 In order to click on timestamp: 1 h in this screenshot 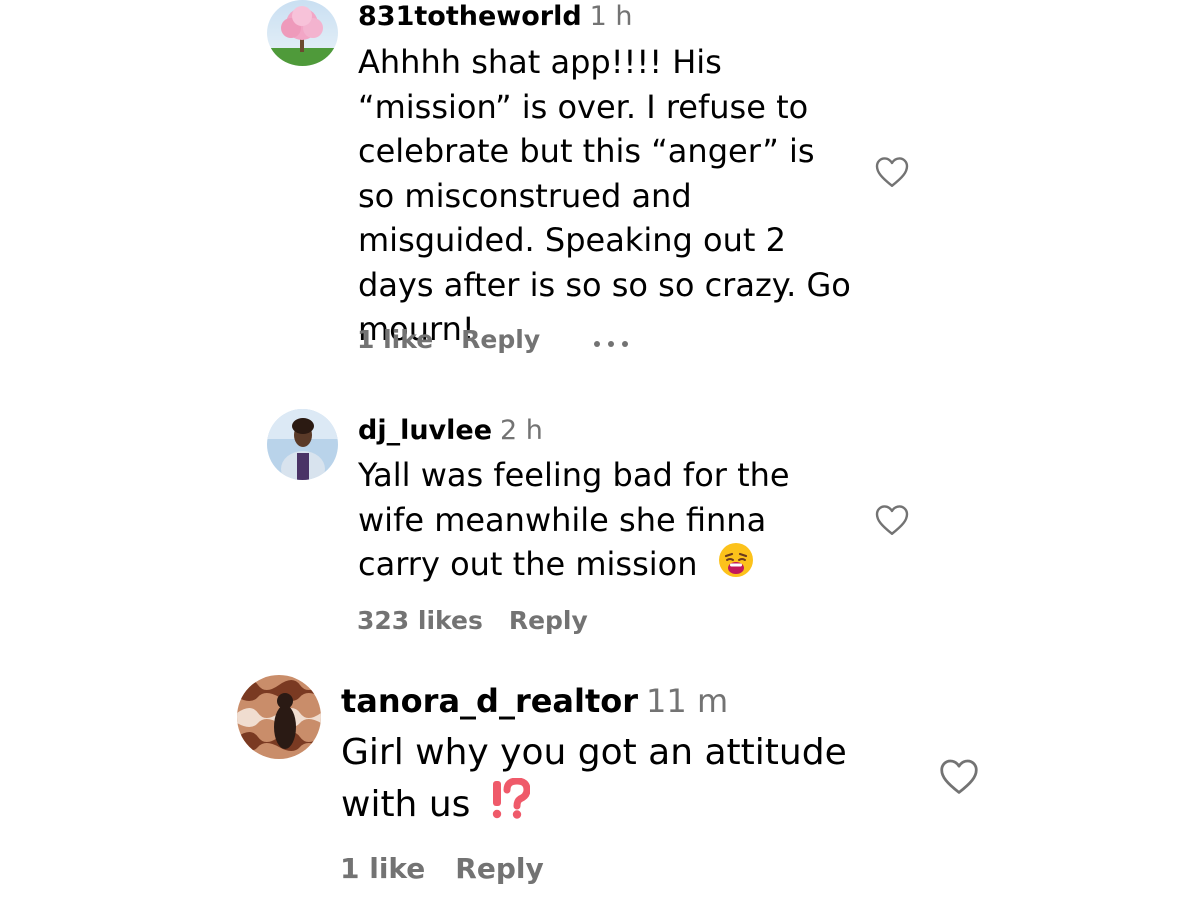, I will do `click(611, 16)`.